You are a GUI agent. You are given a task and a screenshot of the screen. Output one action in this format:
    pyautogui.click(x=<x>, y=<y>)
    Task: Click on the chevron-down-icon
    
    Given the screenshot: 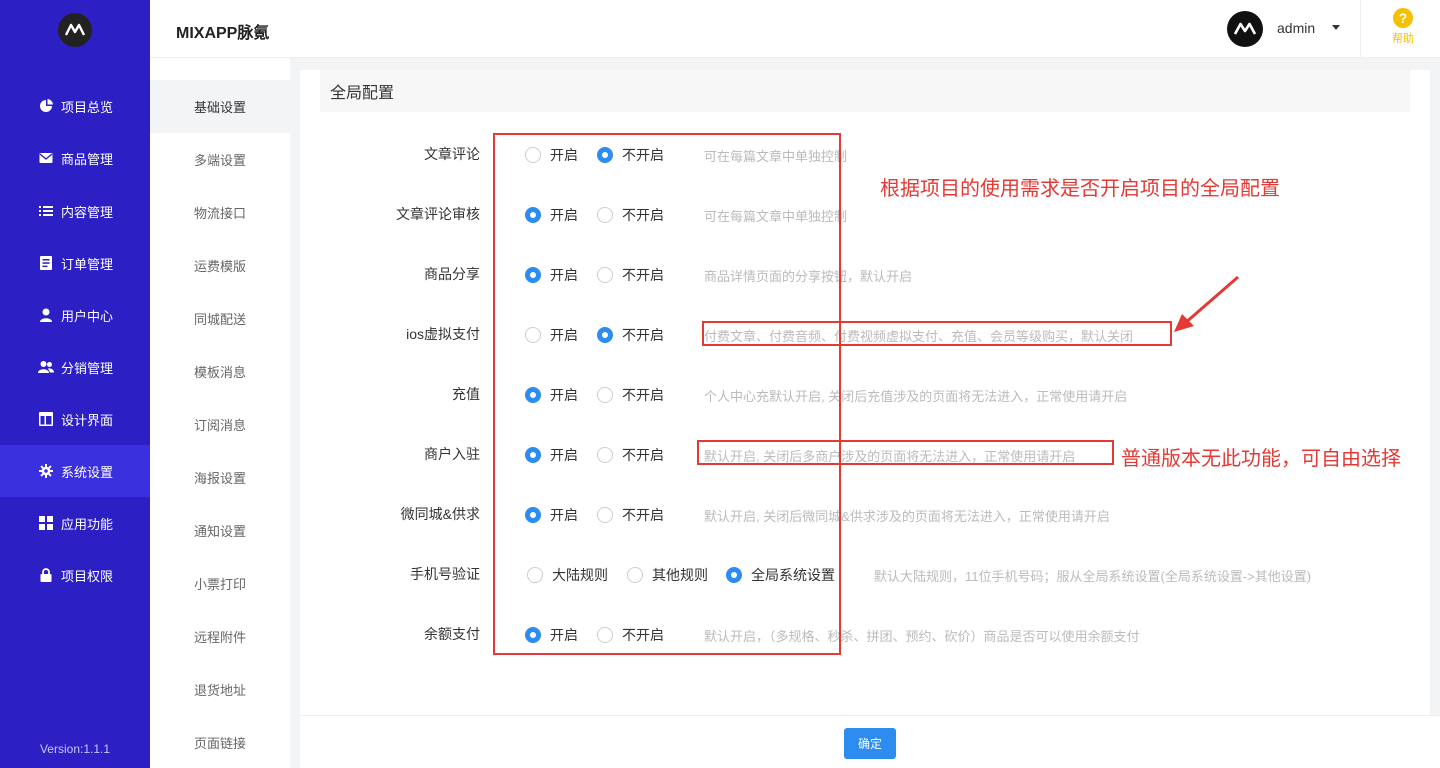 What is the action you would take?
    pyautogui.click(x=1336, y=27)
    